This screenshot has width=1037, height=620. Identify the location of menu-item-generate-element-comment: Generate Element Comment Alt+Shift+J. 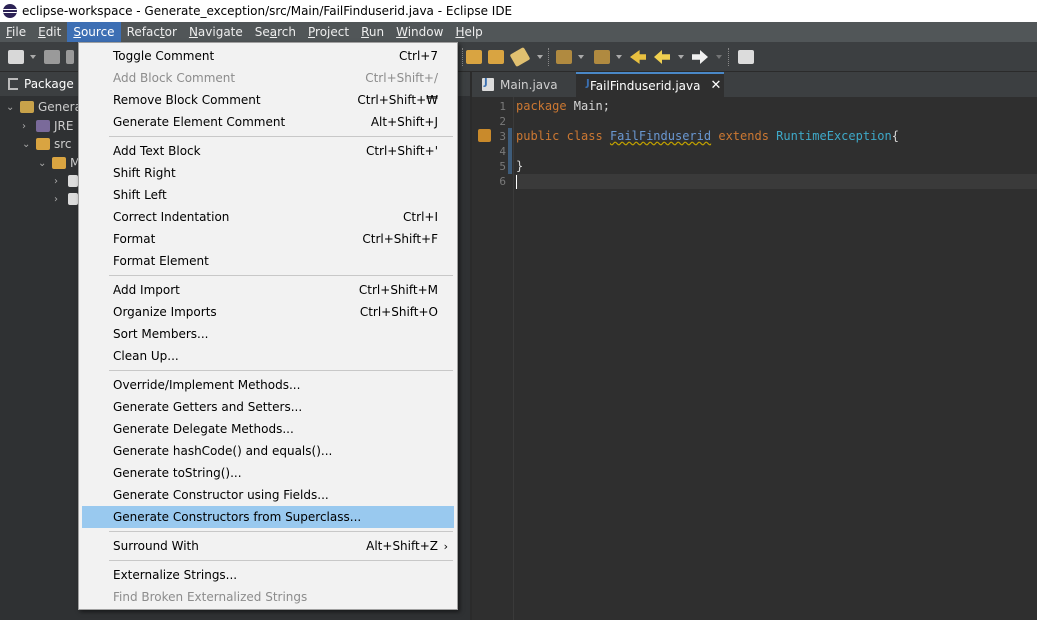
(268, 122).